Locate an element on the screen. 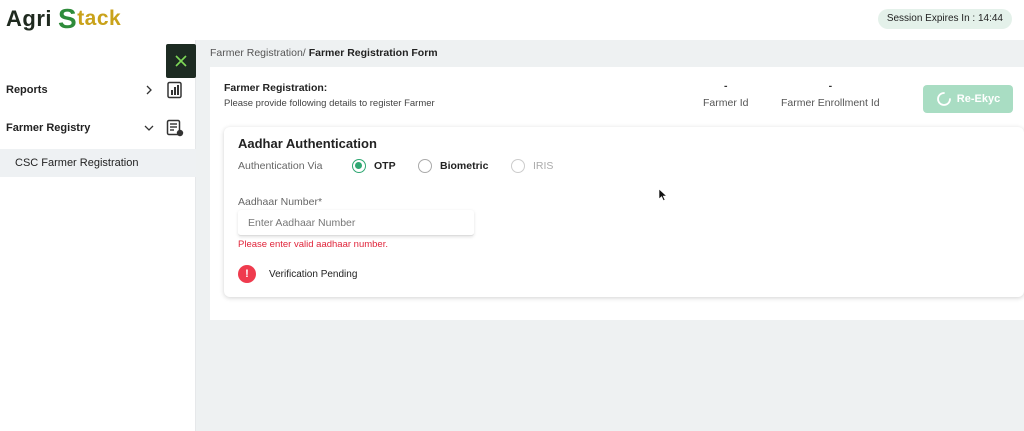  farmer-id-label: Farmer Id is located at coordinates (726, 103).